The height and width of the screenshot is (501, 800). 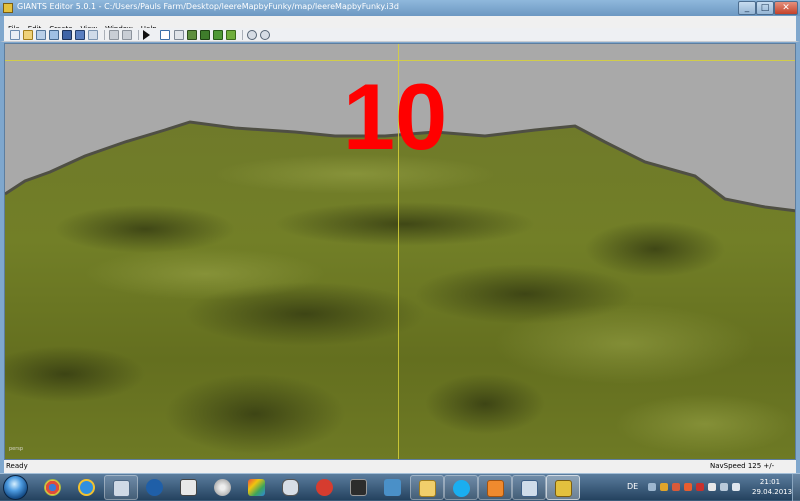 I want to click on disc-icon, so click(x=222, y=487).